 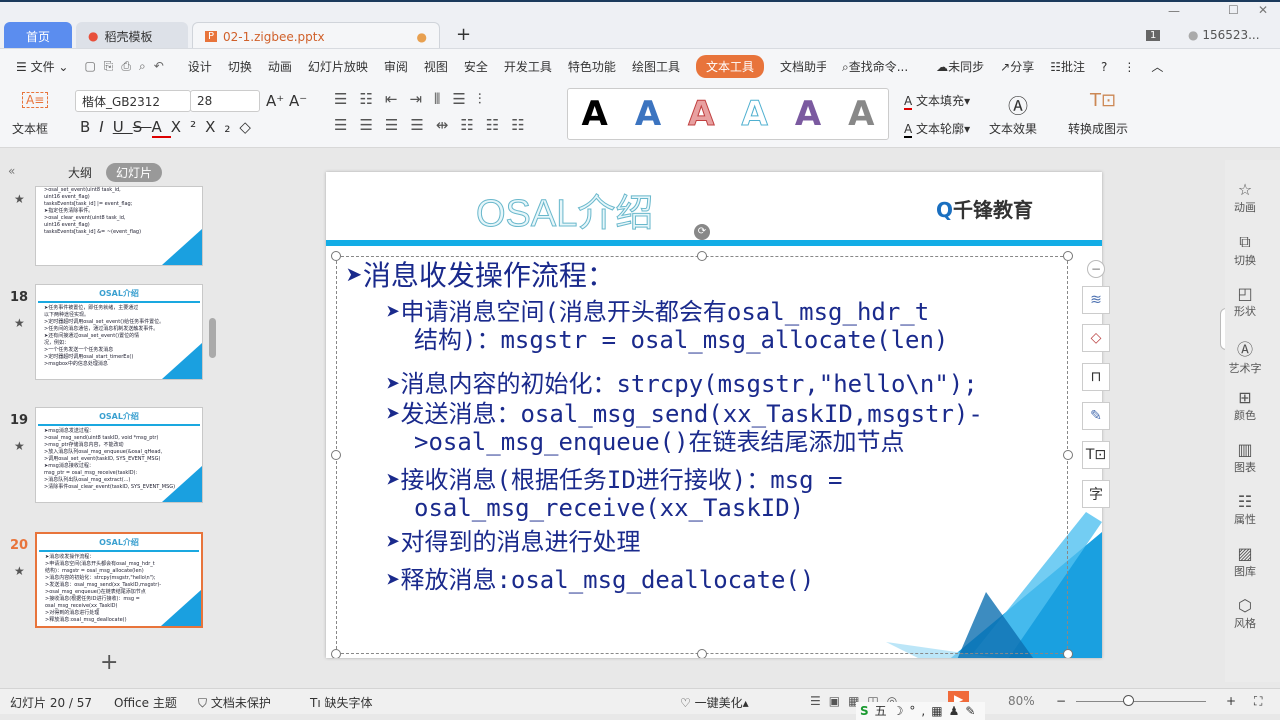 I want to click on format-icons: BIUSAX²X₂◇, so click(x=170, y=128).